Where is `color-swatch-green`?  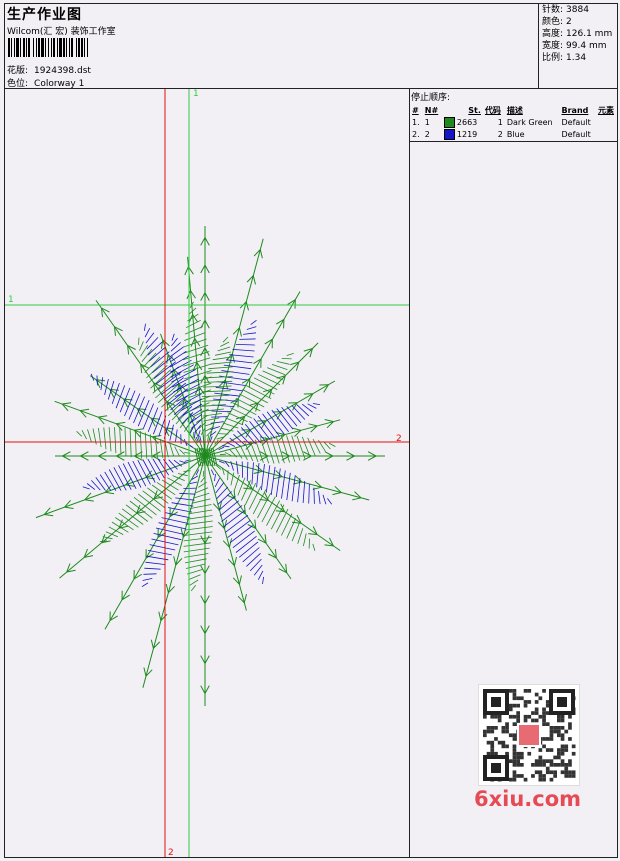
color-swatch-green is located at coordinates (449, 122).